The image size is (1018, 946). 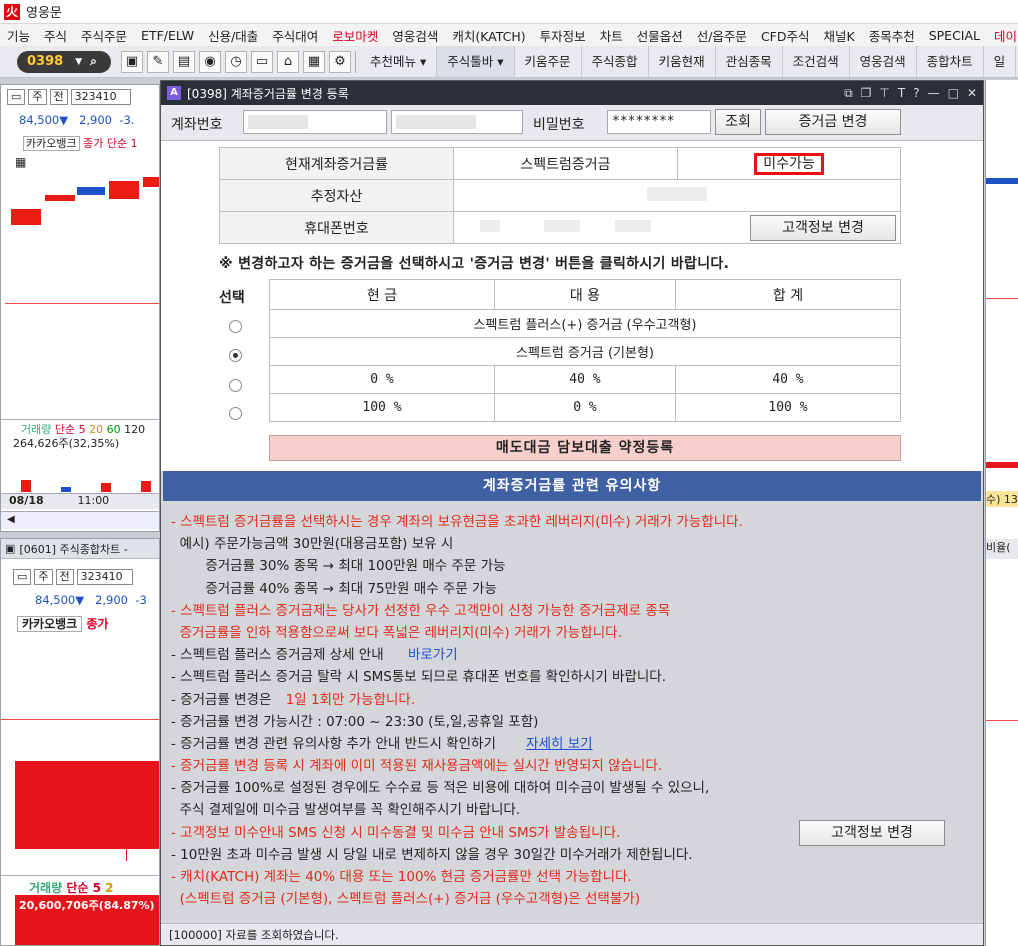 What do you see at coordinates (559, 744) in the screenshot?
I see `details-link: 자세히 보기` at bounding box center [559, 744].